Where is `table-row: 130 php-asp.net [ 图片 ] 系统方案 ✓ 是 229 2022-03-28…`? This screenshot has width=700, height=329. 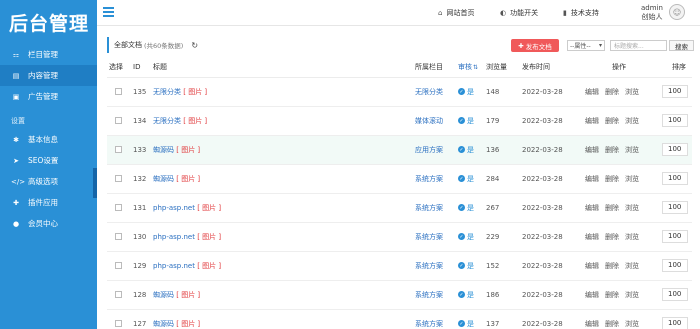
table-row: 130 php-asp.net [ 图片 ] 系统方案 ✓ 是 229 2022-03-28… is located at coordinates (399, 237).